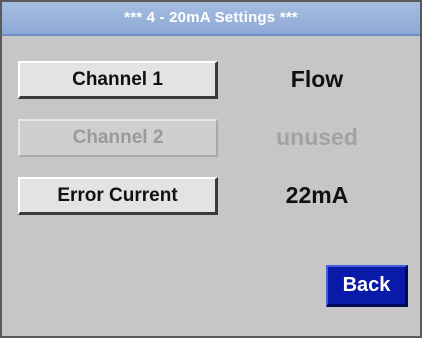  Describe the element at coordinates (317, 137) in the screenshot. I see `channel-2-value: unused` at that location.